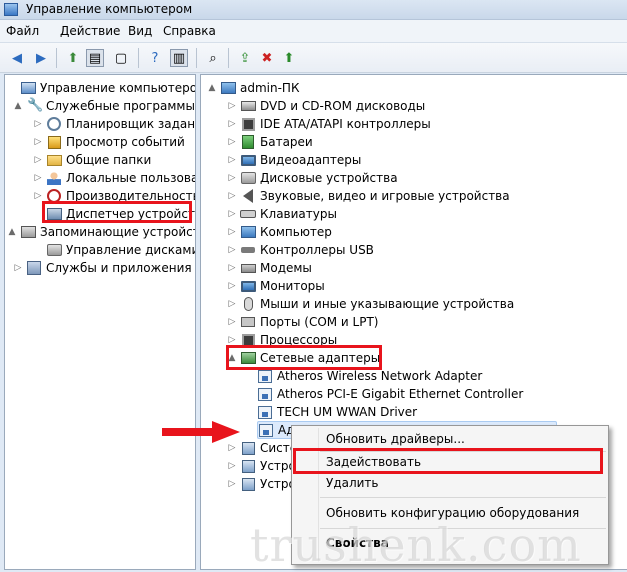 This screenshot has height=572, width=627. I want to click on clock-icon, so click(54, 124).